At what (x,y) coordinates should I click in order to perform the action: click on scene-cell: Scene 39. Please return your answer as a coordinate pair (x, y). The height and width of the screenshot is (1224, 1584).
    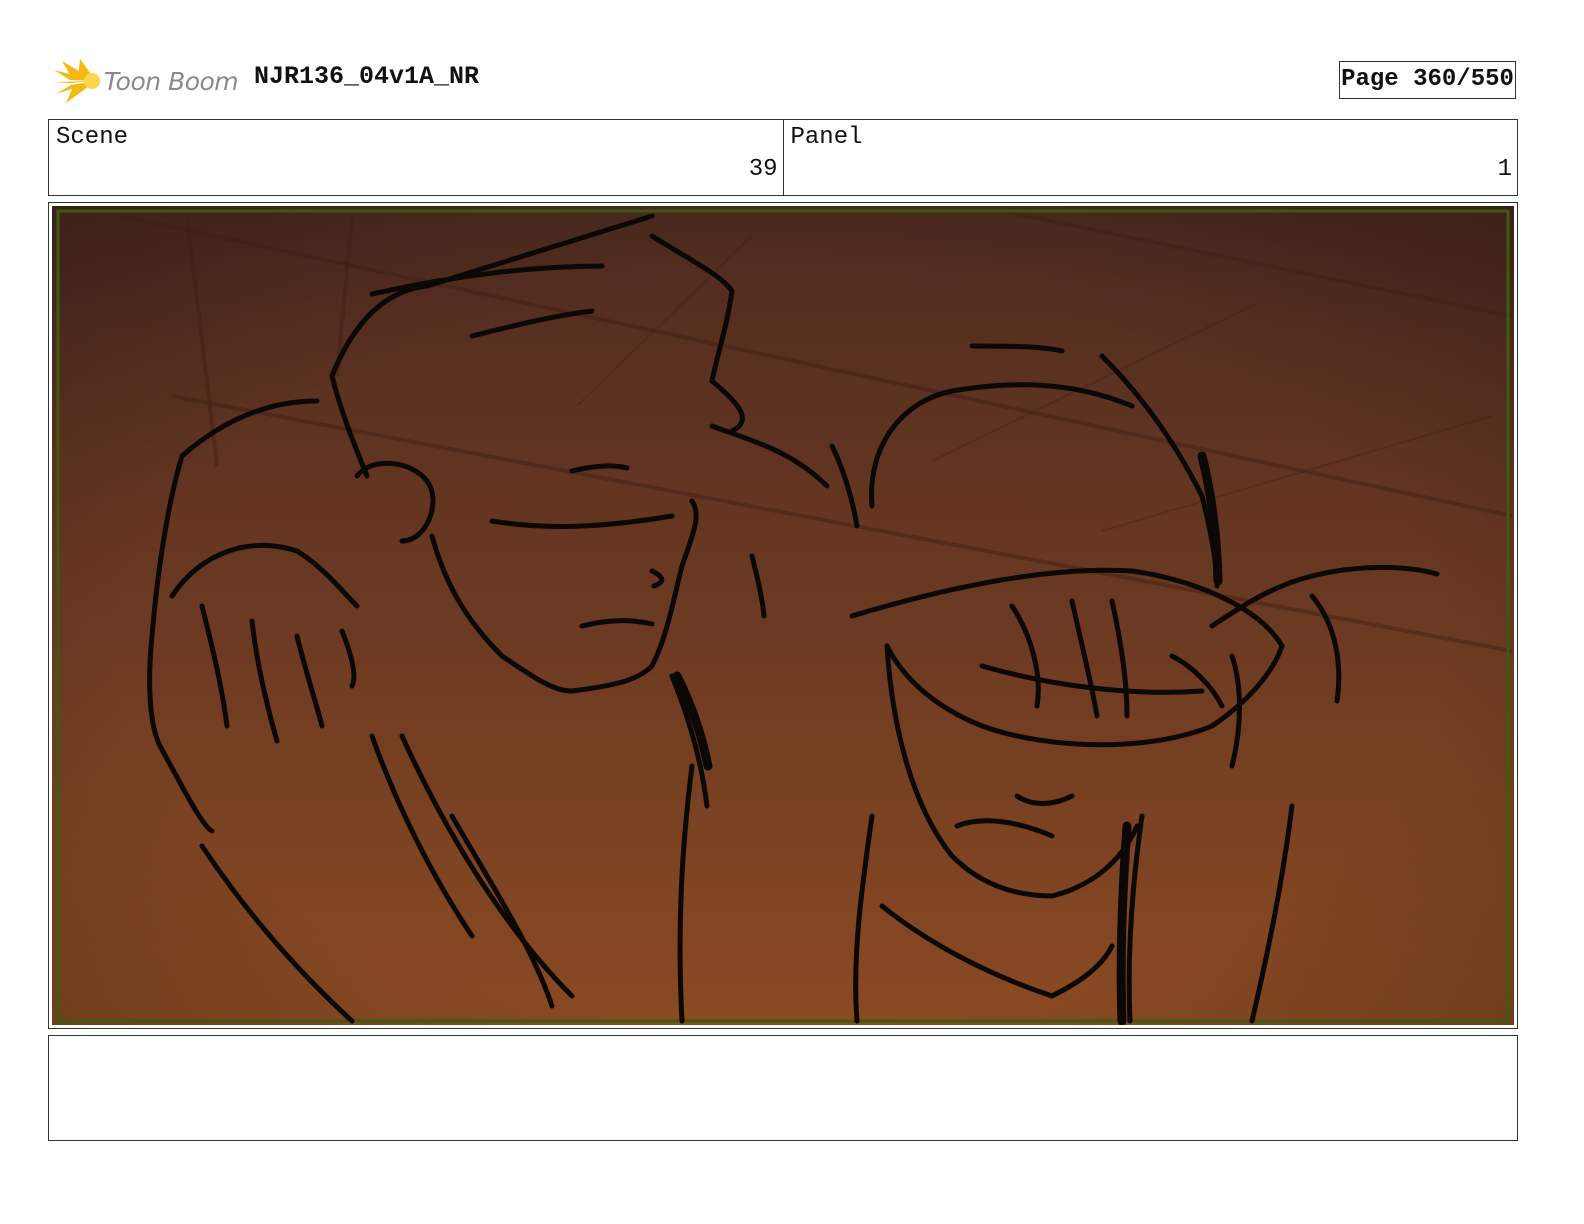
    Looking at the image, I should click on (416, 157).